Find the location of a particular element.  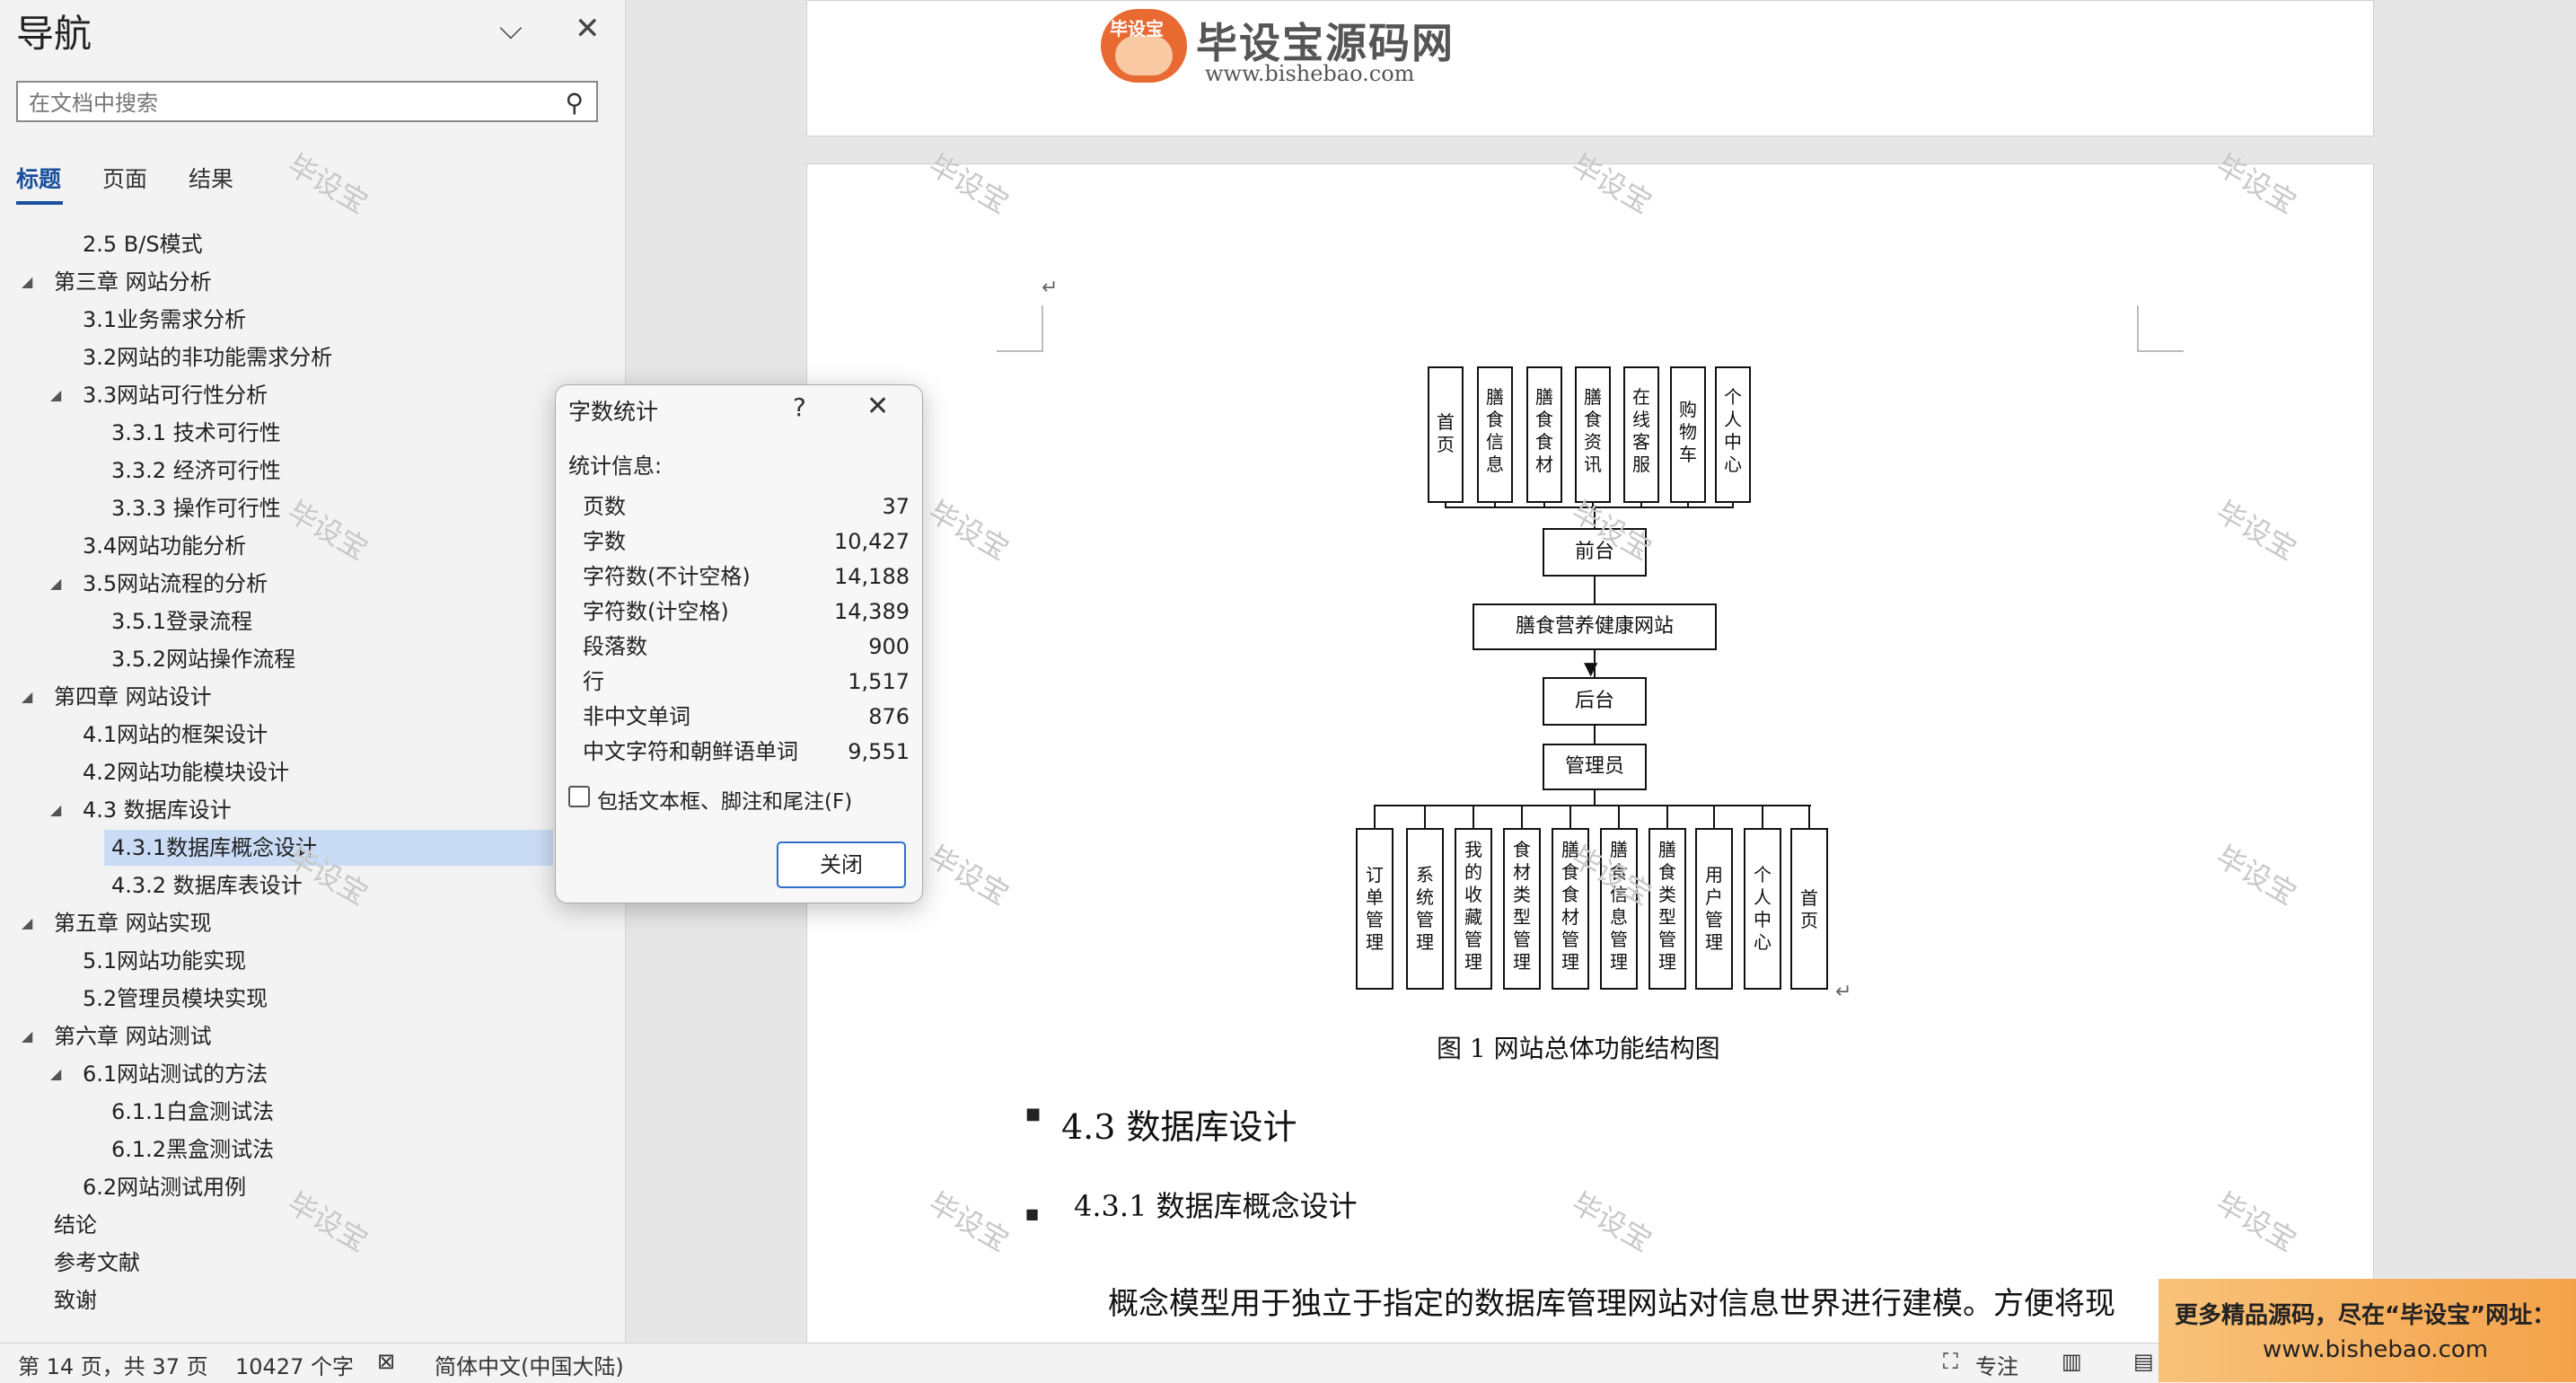

search-box: ⚲ is located at coordinates (307, 101).